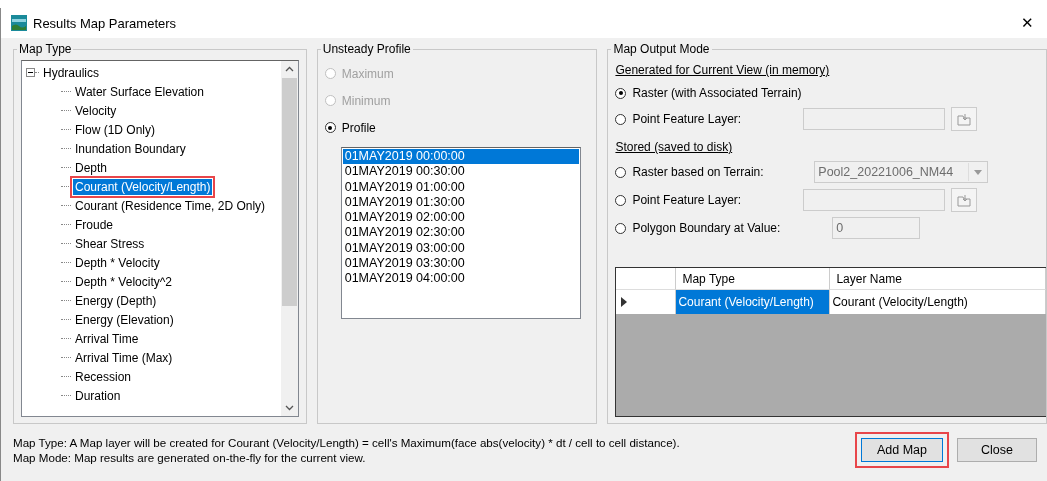  I want to click on add-map-button: Add Map, so click(902, 450).